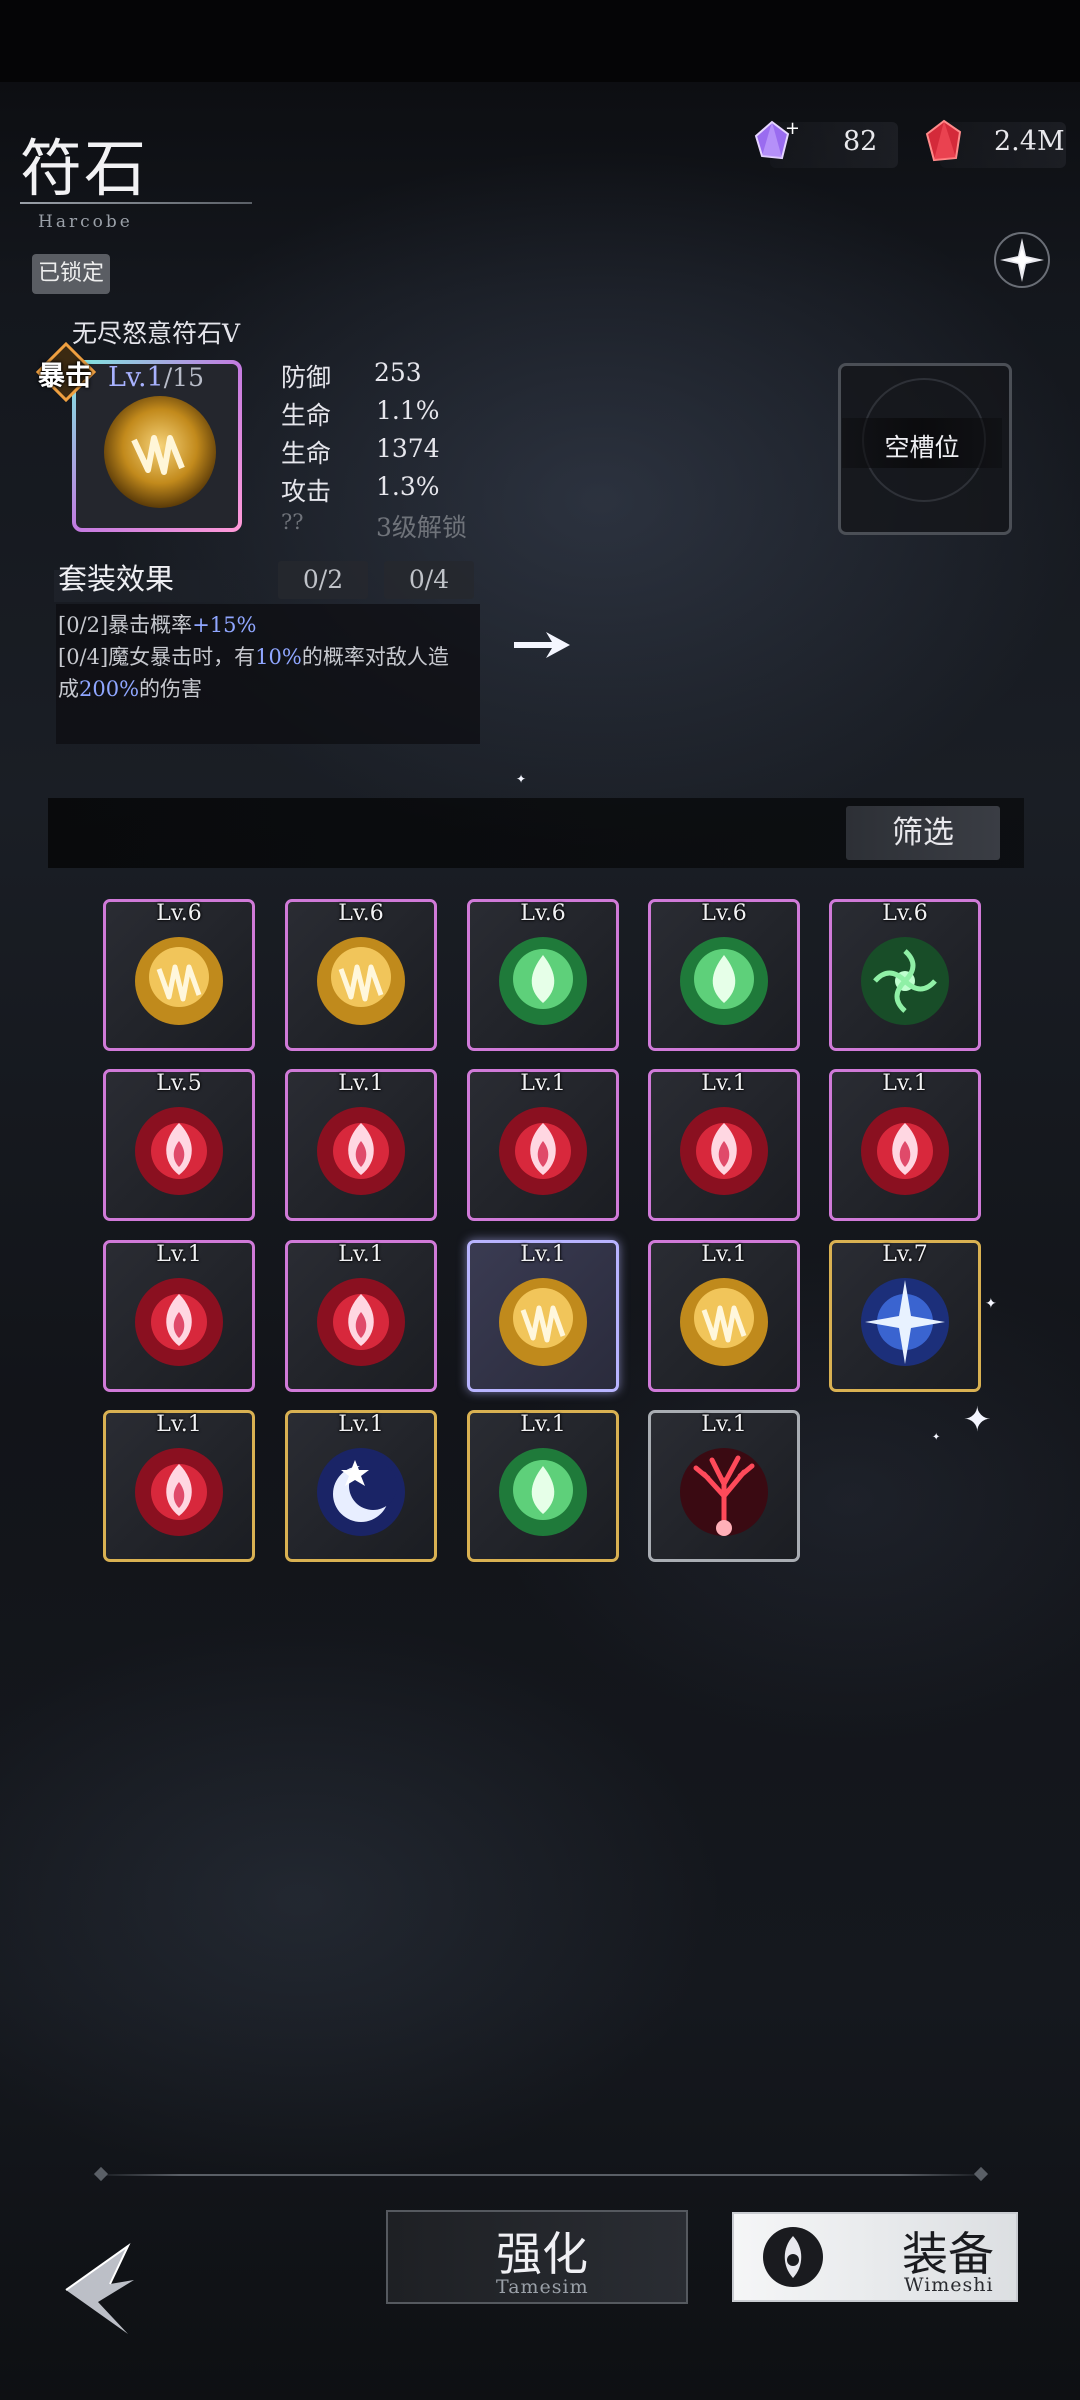 This screenshot has height=2400, width=1080. Describe the element at coordinates (793, 2257) in the screenshot. I see `equip-emblem-icon` at that location.